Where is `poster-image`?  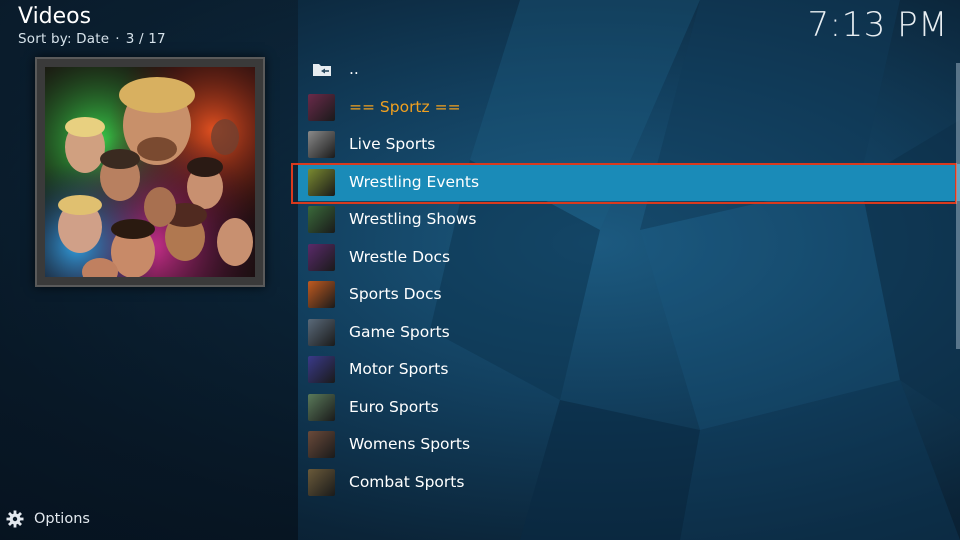 poster-image is located at coordinates (150, 172).